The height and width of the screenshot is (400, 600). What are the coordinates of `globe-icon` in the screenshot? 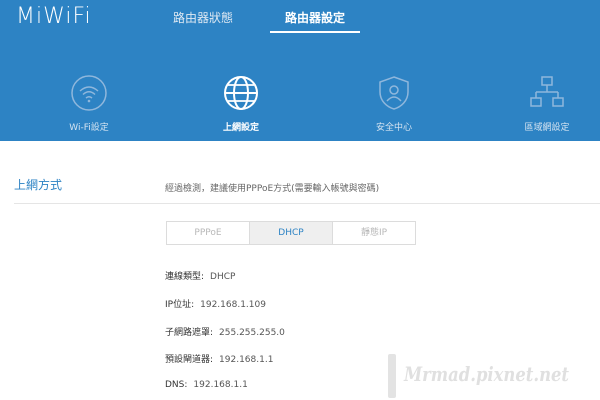 It's located at (241, 93).